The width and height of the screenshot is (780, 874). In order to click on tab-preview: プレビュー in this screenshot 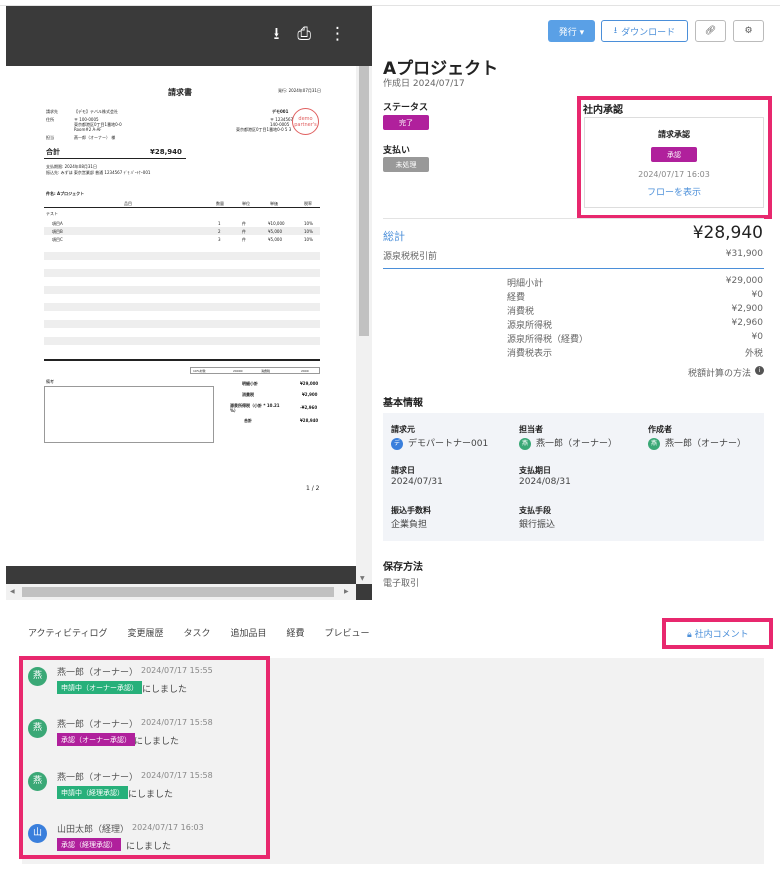, I will do `click(347, 632)`.